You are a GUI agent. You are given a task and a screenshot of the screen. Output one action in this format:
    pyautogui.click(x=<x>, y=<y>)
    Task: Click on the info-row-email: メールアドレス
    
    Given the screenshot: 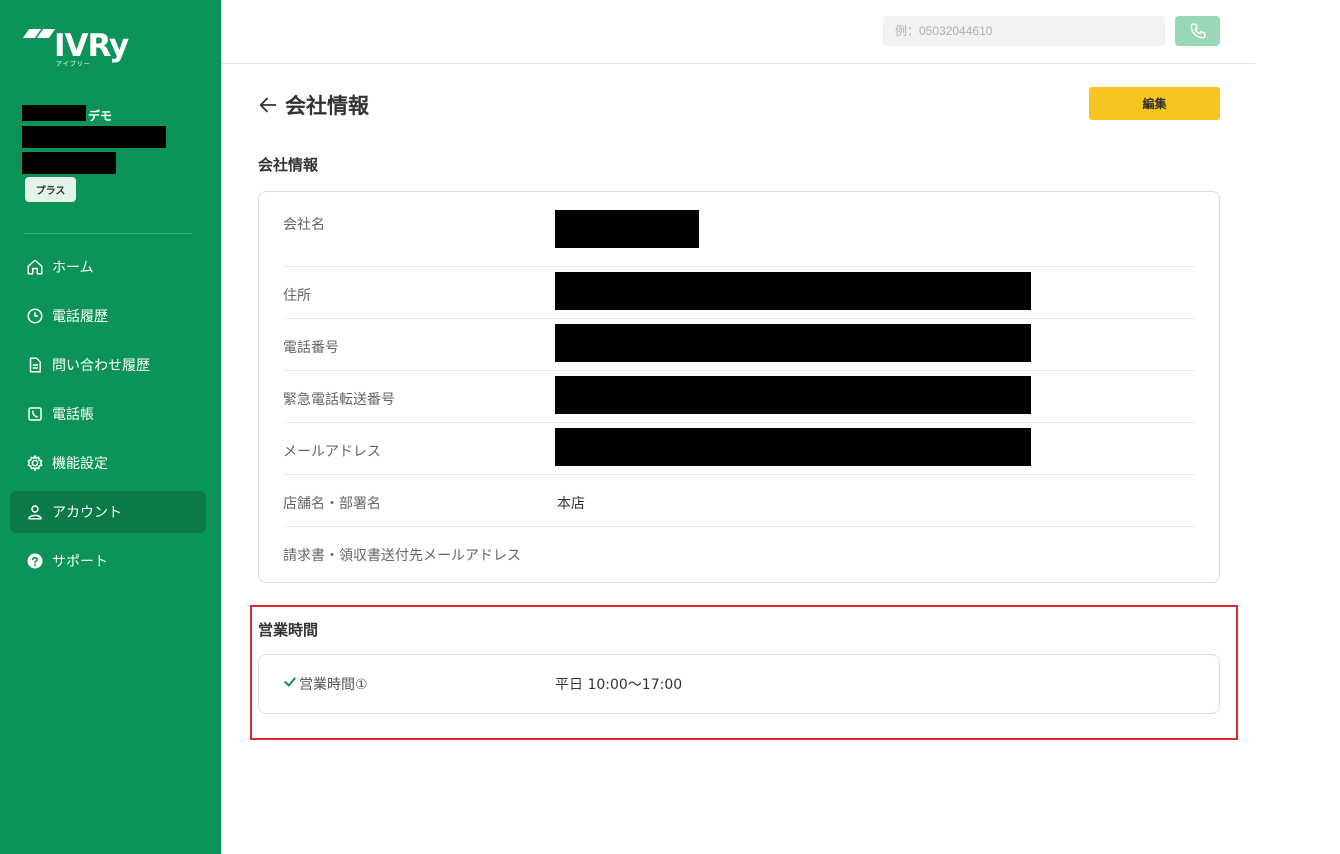 What is the action you would take?
    pyautogui.click(x=739, y=449)
    